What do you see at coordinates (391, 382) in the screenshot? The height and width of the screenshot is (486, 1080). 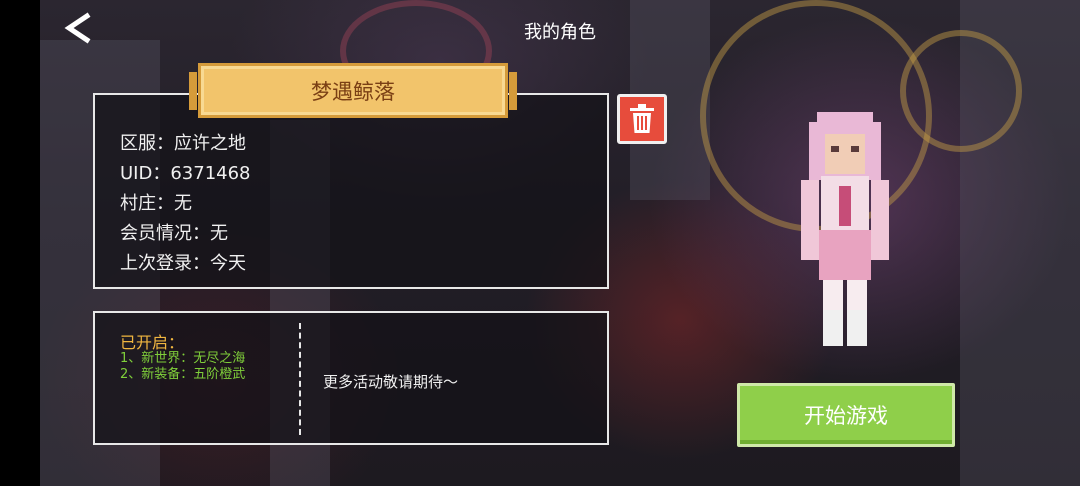 I see `more-events-text: 更多活动敬请期待～` at bounding box center [391, 382].